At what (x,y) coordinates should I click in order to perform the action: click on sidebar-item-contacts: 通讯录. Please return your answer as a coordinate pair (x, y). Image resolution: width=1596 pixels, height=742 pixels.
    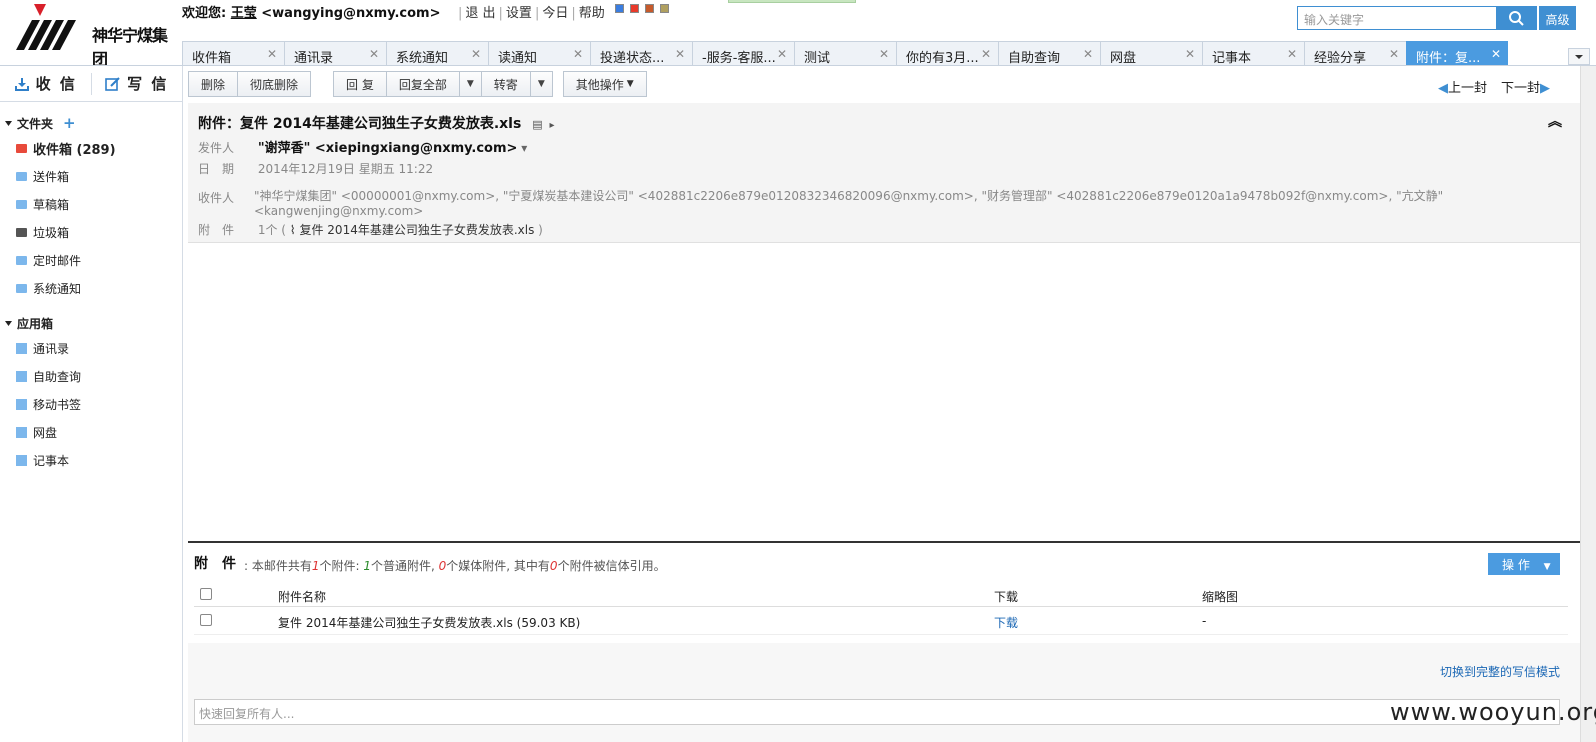
    Looking at the image, I should click on (91, 348).